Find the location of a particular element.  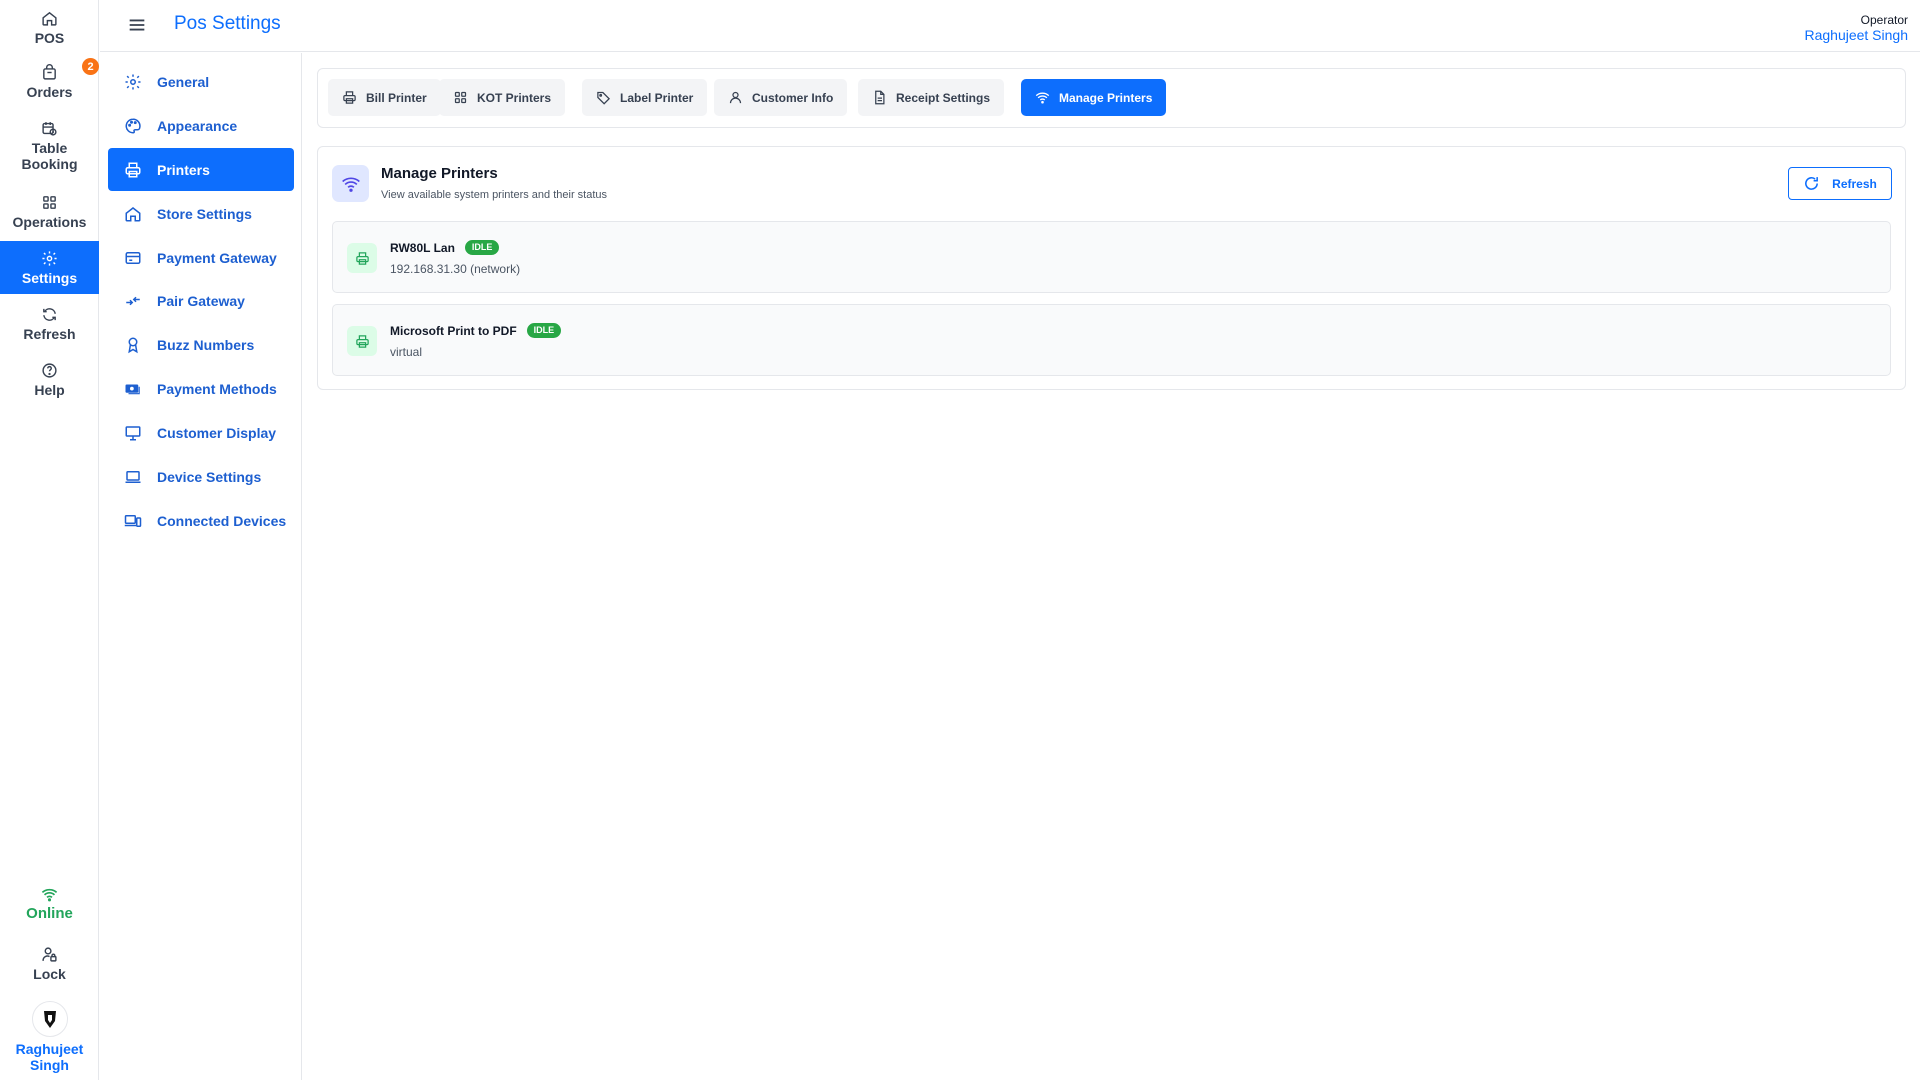

settings-nav-label: Payment Methods is located at coordinates (217, 388).